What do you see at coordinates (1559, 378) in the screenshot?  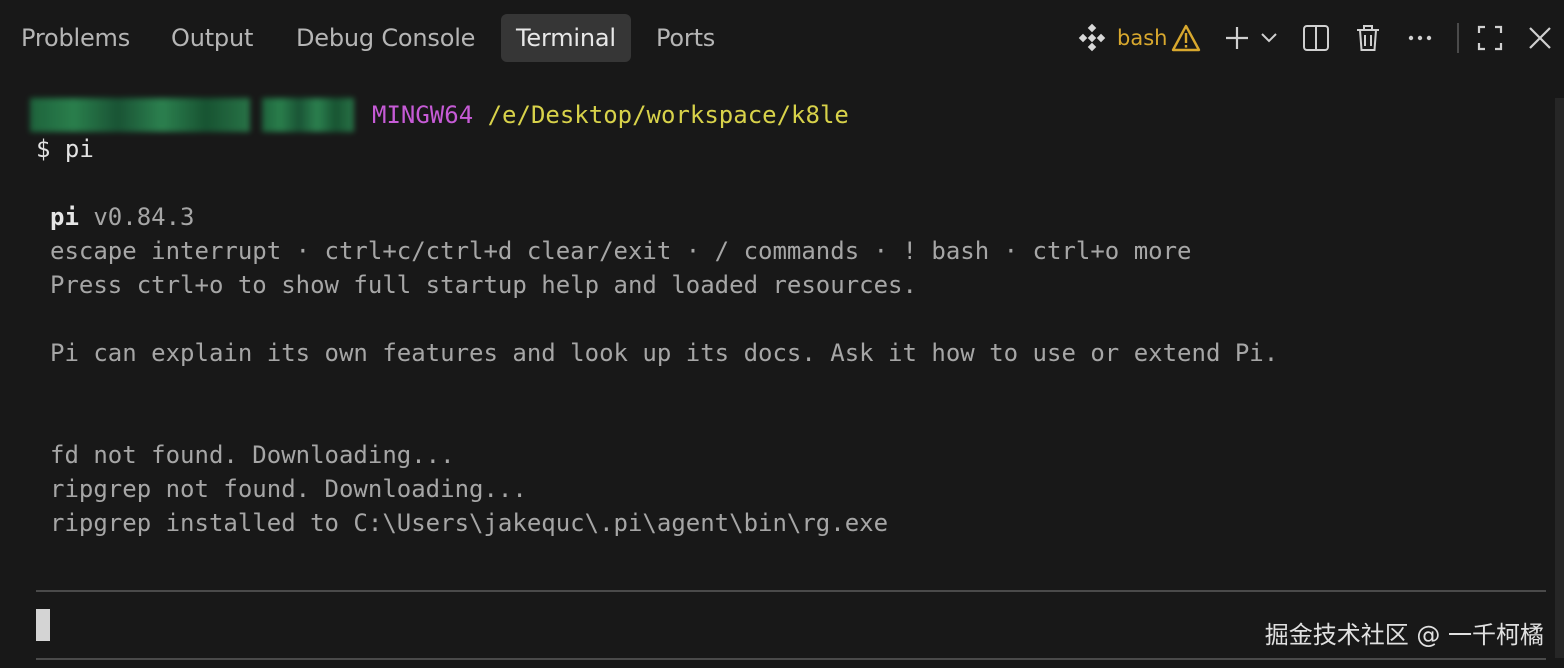 I see `terminal-scrollbar` at bounding box center [1559, 378].